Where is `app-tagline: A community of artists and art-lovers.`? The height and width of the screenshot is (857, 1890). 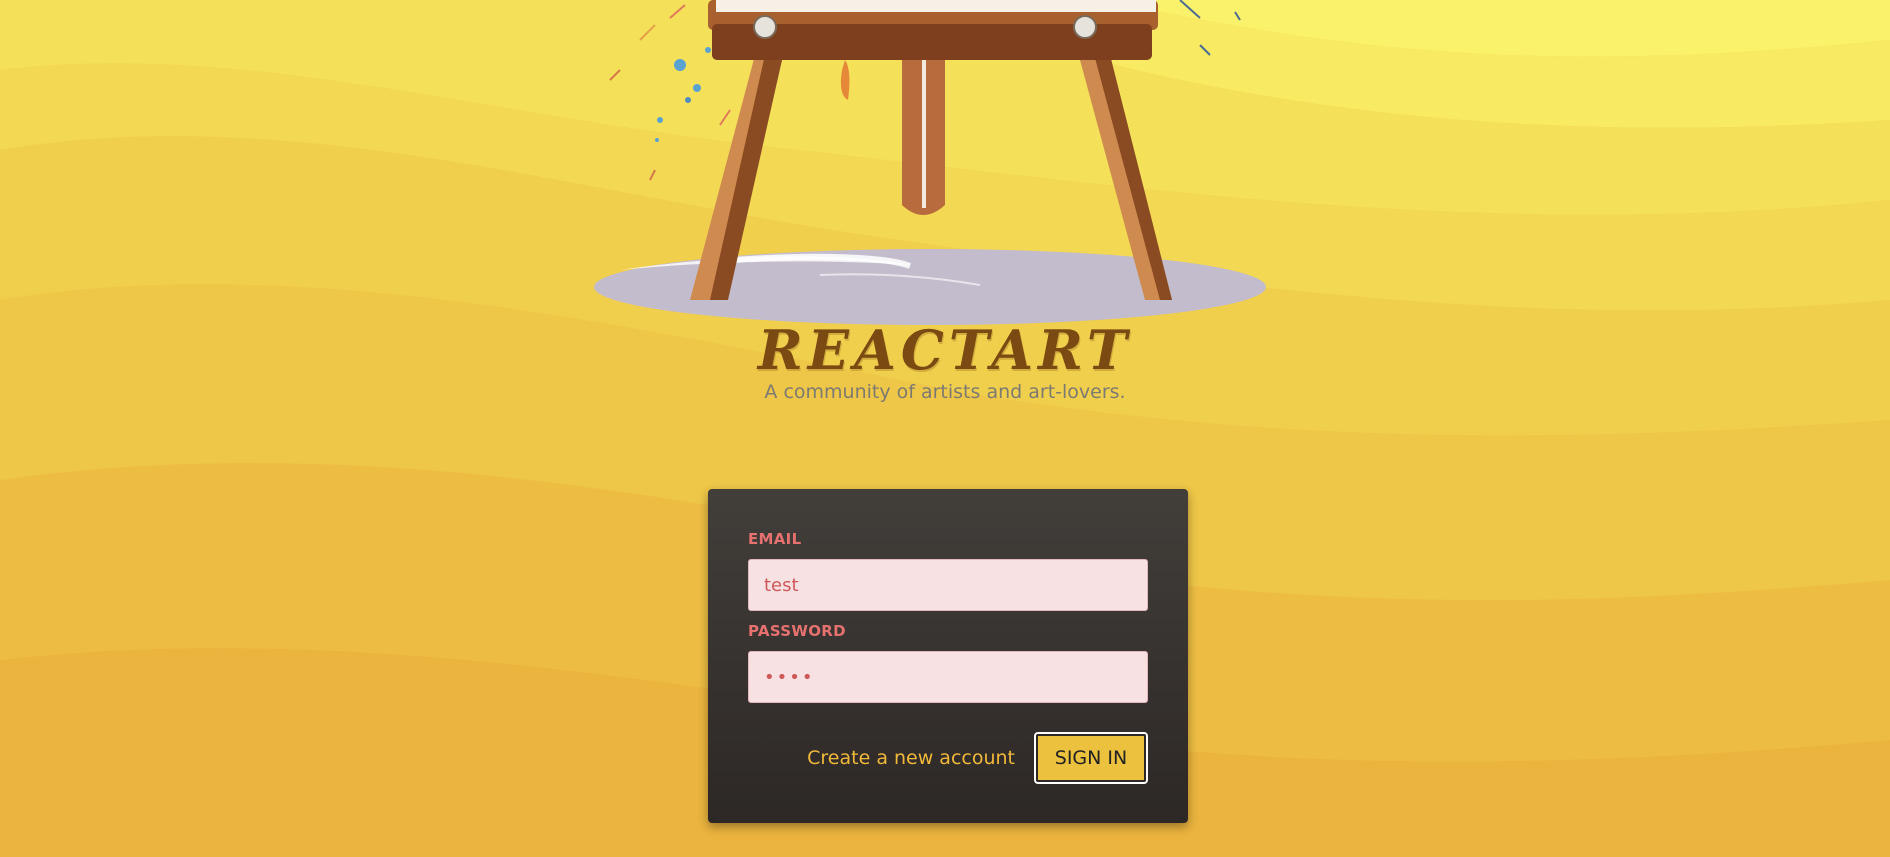 app-tagline: A community of artists and art-lovers. is located at coordinates (945, 392).